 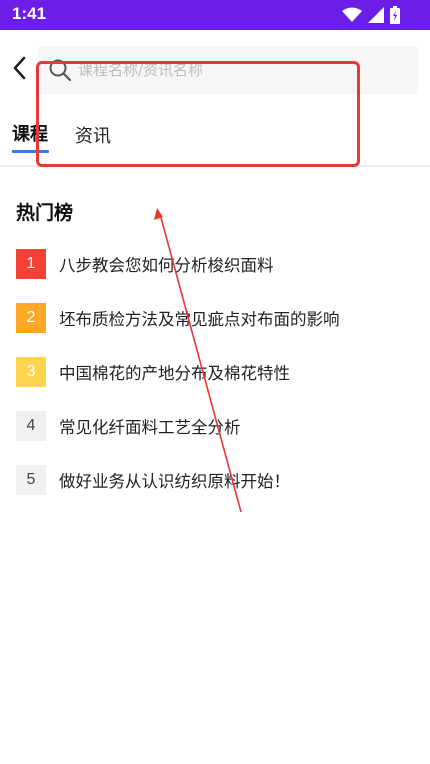 I want to click on list-item-title: 八步教会您如何分析梭织面料, so click(x=166, y=265).